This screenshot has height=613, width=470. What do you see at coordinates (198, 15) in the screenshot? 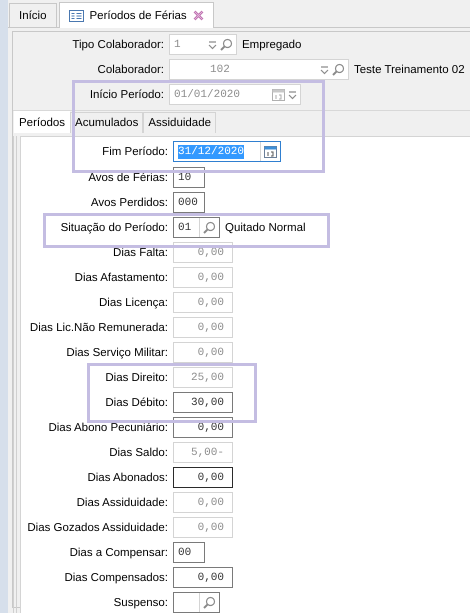
I see `close-icon` at bounding box center [198, 15].